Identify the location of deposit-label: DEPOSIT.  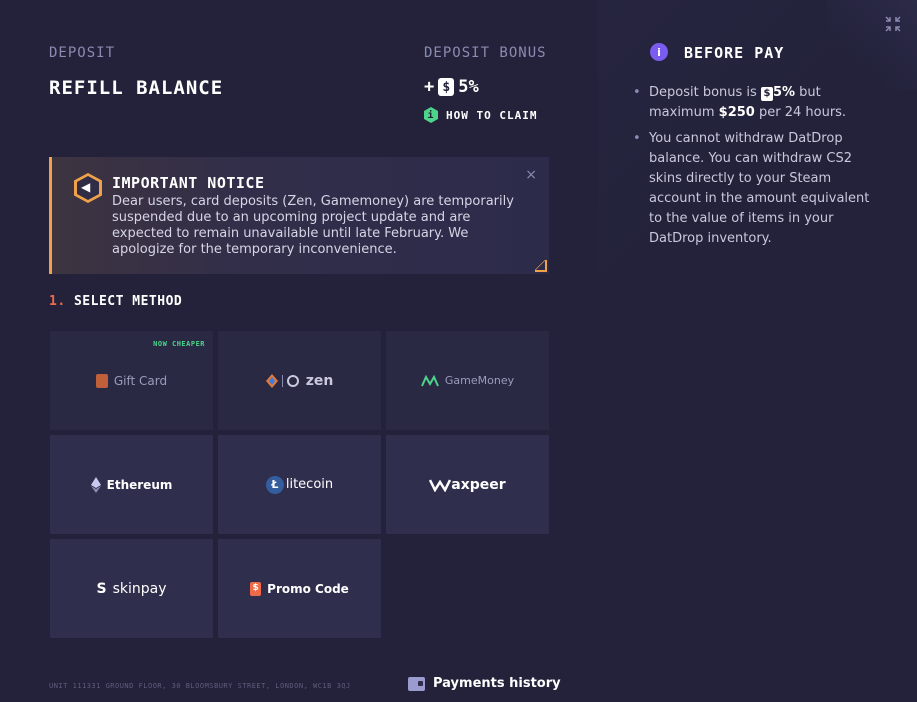
(82, 53).